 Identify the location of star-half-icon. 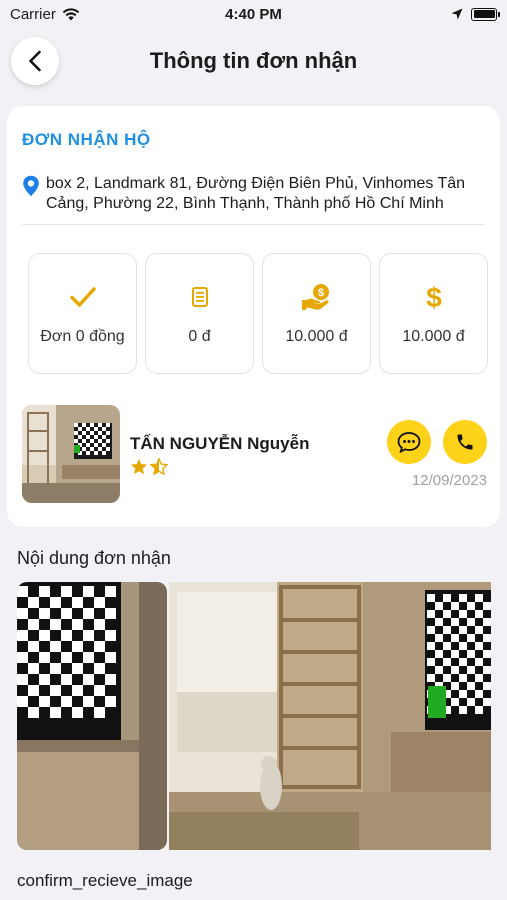
(159, 466).